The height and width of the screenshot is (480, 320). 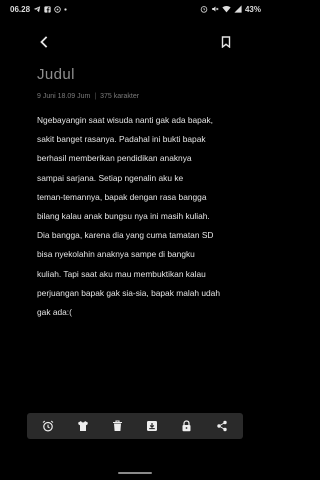 I want to click on lock-button, so click(x=187, y=426).